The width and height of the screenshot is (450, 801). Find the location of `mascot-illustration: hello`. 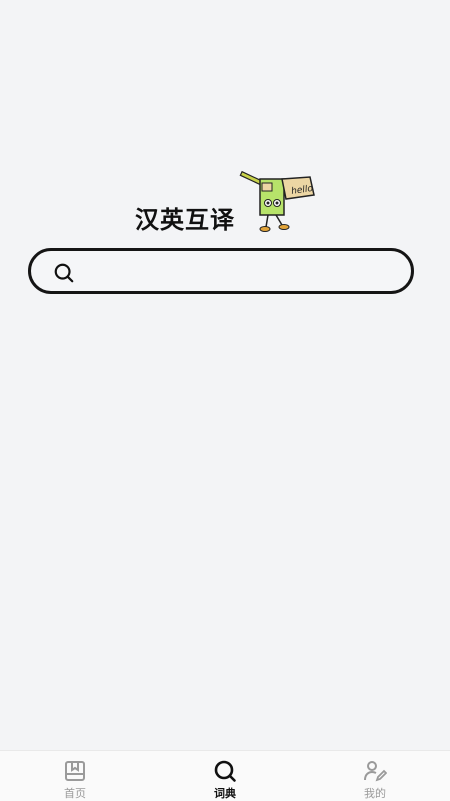

mascot-illustration: hello is located at coordinates (277, 201).